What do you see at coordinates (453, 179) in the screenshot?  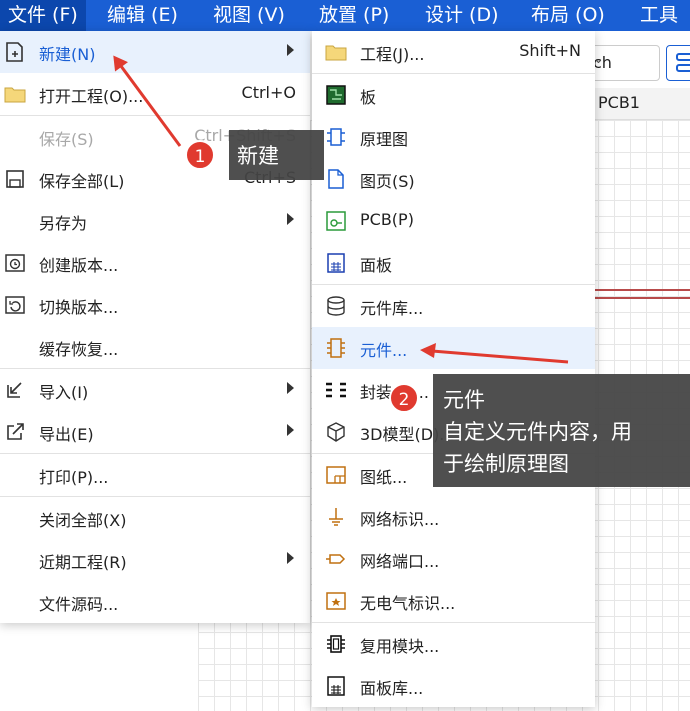 I see `submenu-item-page: 图页(S)` at bounding box center [453, 179].